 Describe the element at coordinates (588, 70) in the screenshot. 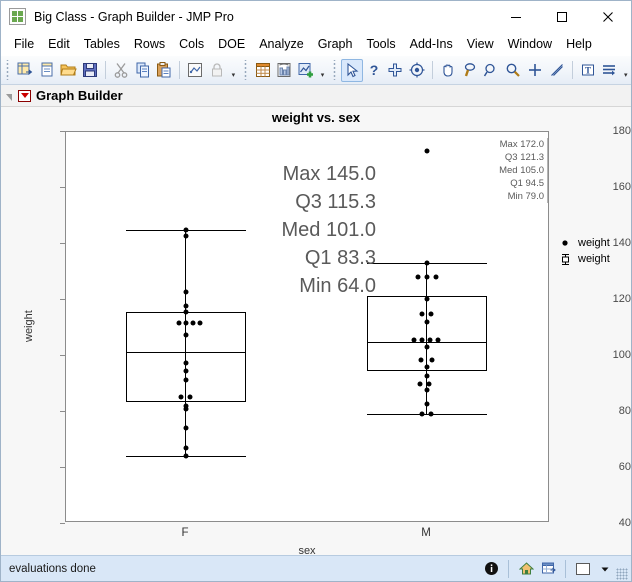

I see `text-annotate-icon: T` at that location.